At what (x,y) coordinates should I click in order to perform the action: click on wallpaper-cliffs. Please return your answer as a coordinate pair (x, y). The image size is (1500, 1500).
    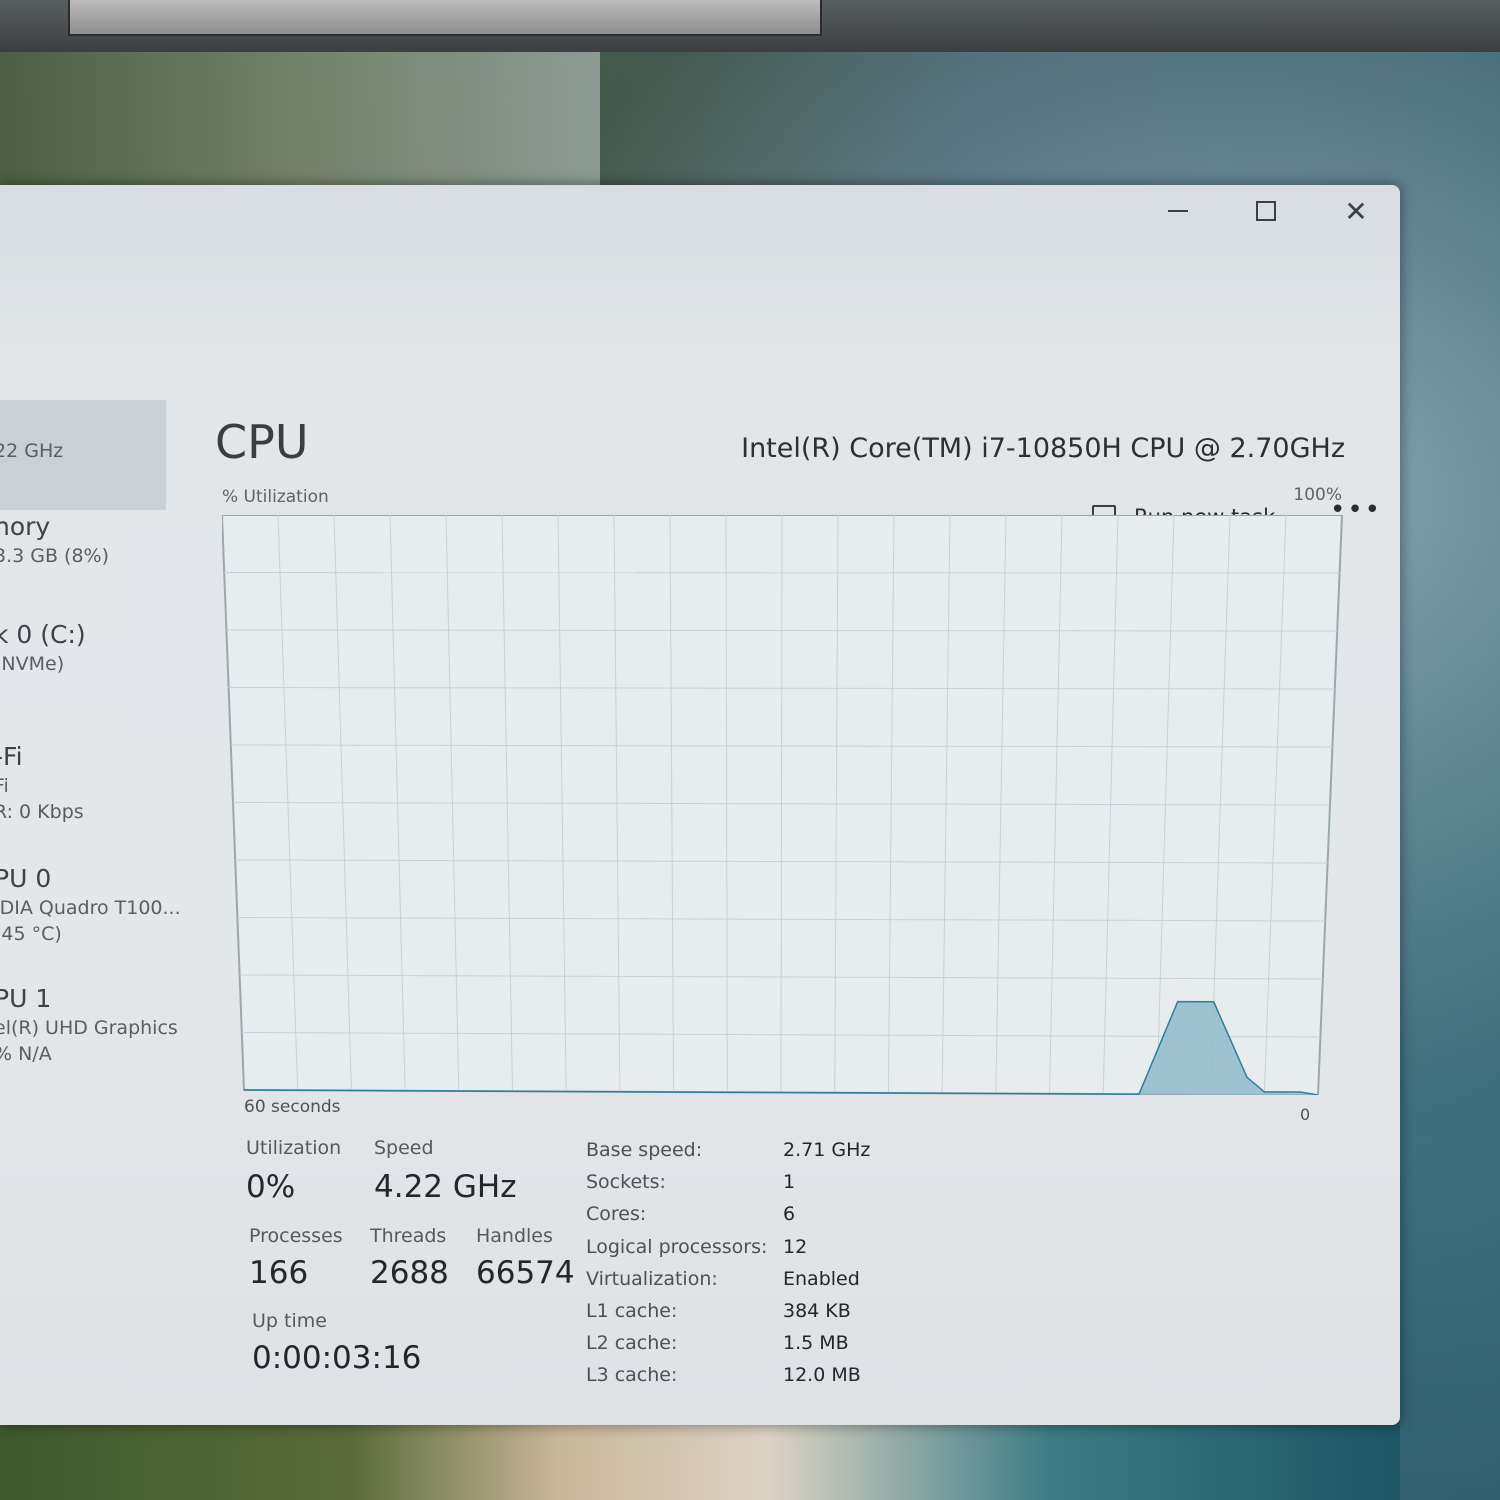
    Looking at the image, I should click on (300, 122).